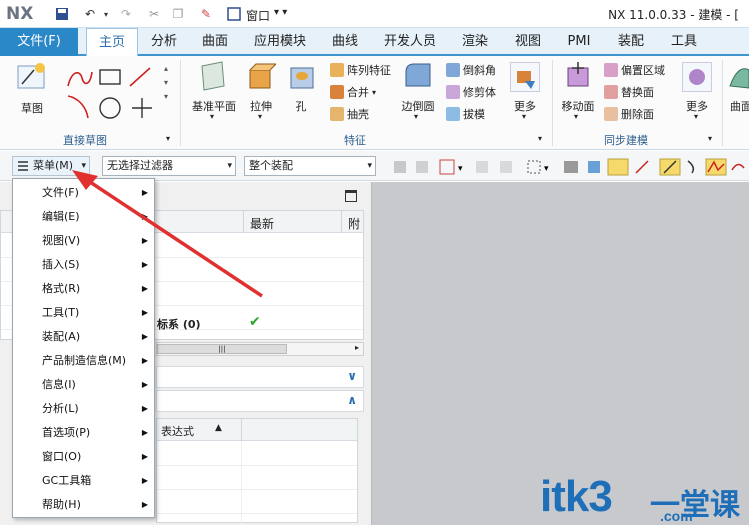 The image size is (749, 525). I want to click on menu-item-gc-toolkit: GC工具箱 ▶, so click(83, 481).